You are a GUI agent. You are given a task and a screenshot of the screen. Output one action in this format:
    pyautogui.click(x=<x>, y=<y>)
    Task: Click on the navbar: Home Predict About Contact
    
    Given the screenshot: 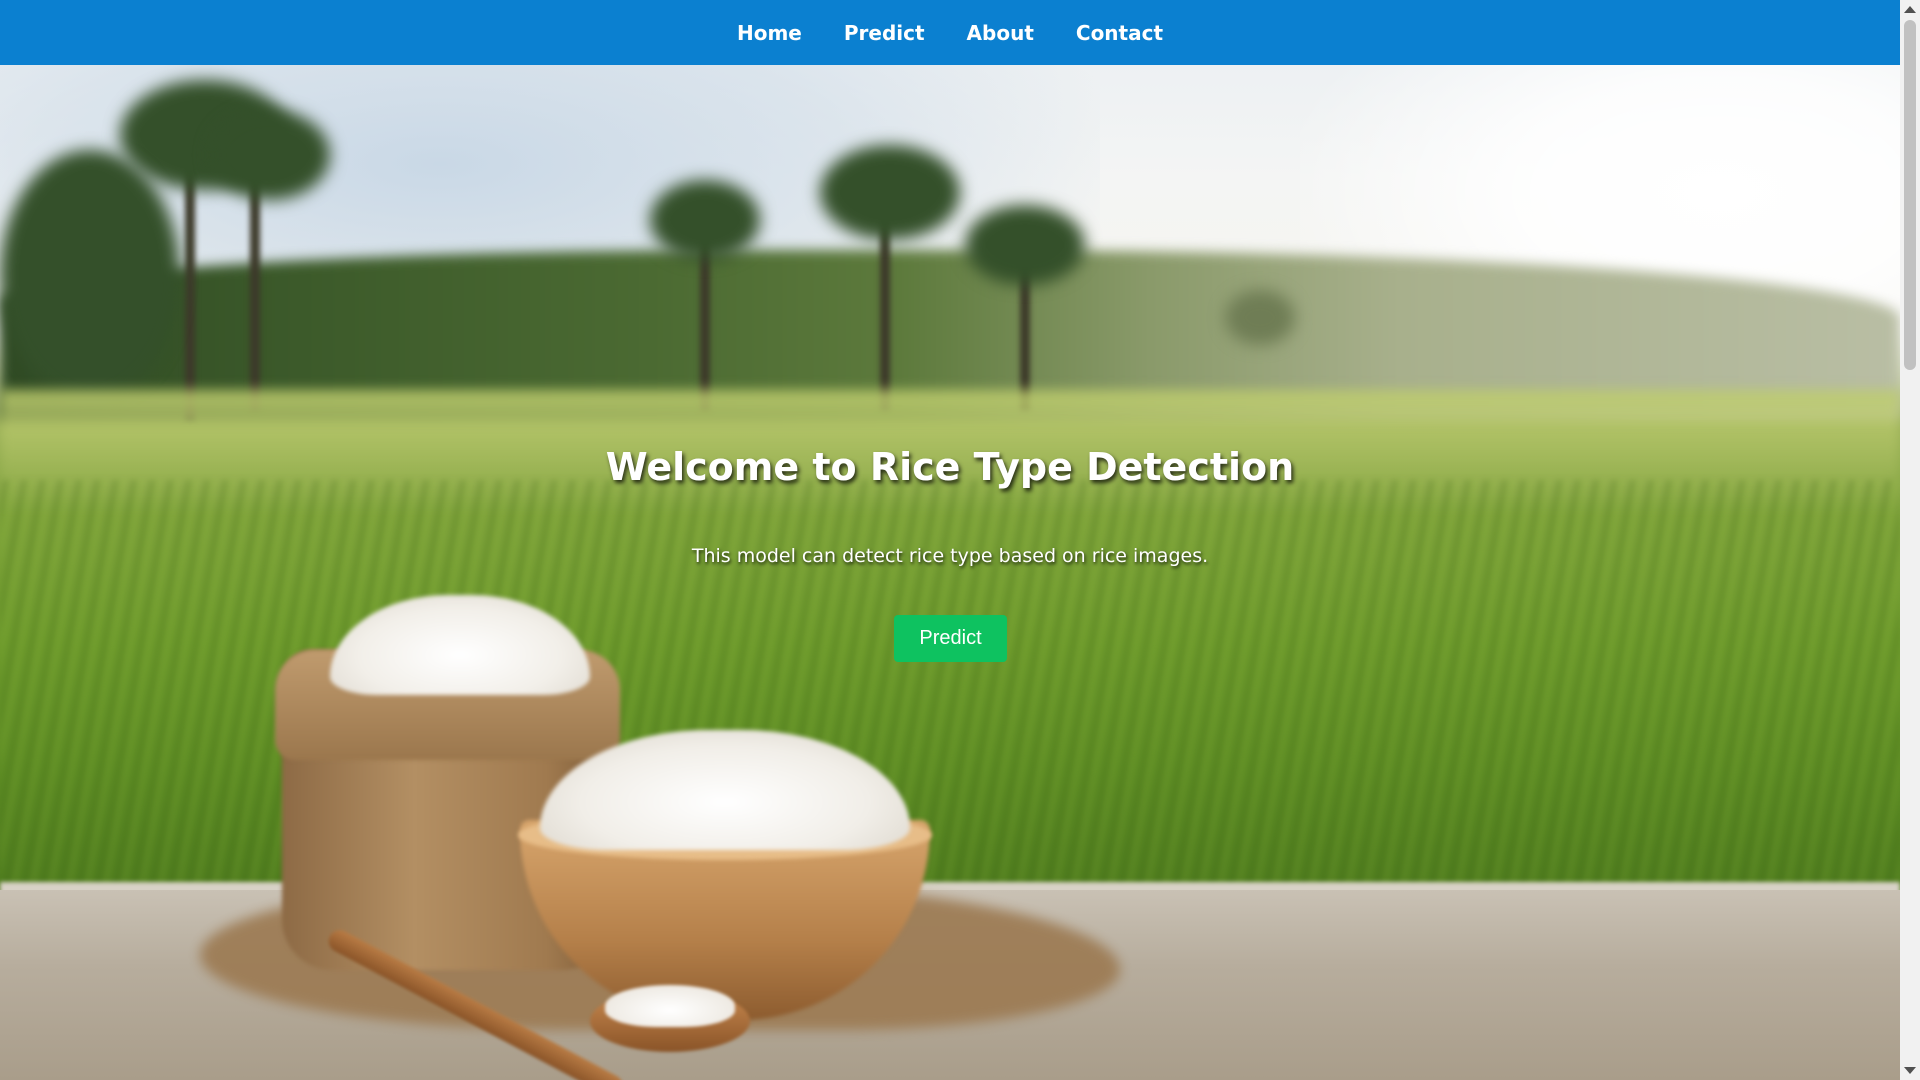 What is the action you would take?
    pyautogui.click(x=950, y=32)
    